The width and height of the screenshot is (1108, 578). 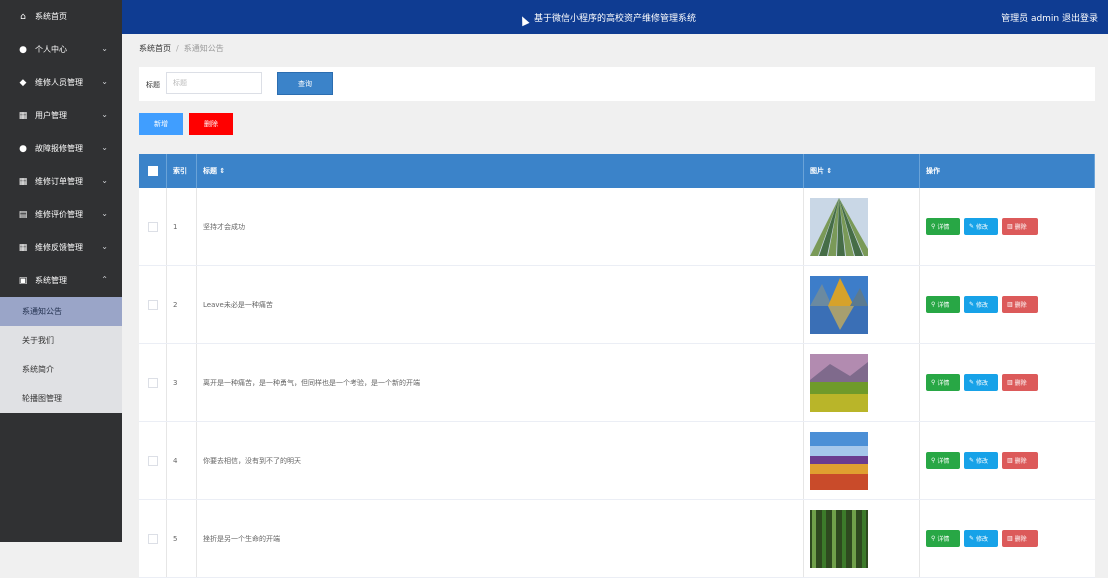 I want to click on search-bar: 标题 标题 查询, so click(x=617, y=84).